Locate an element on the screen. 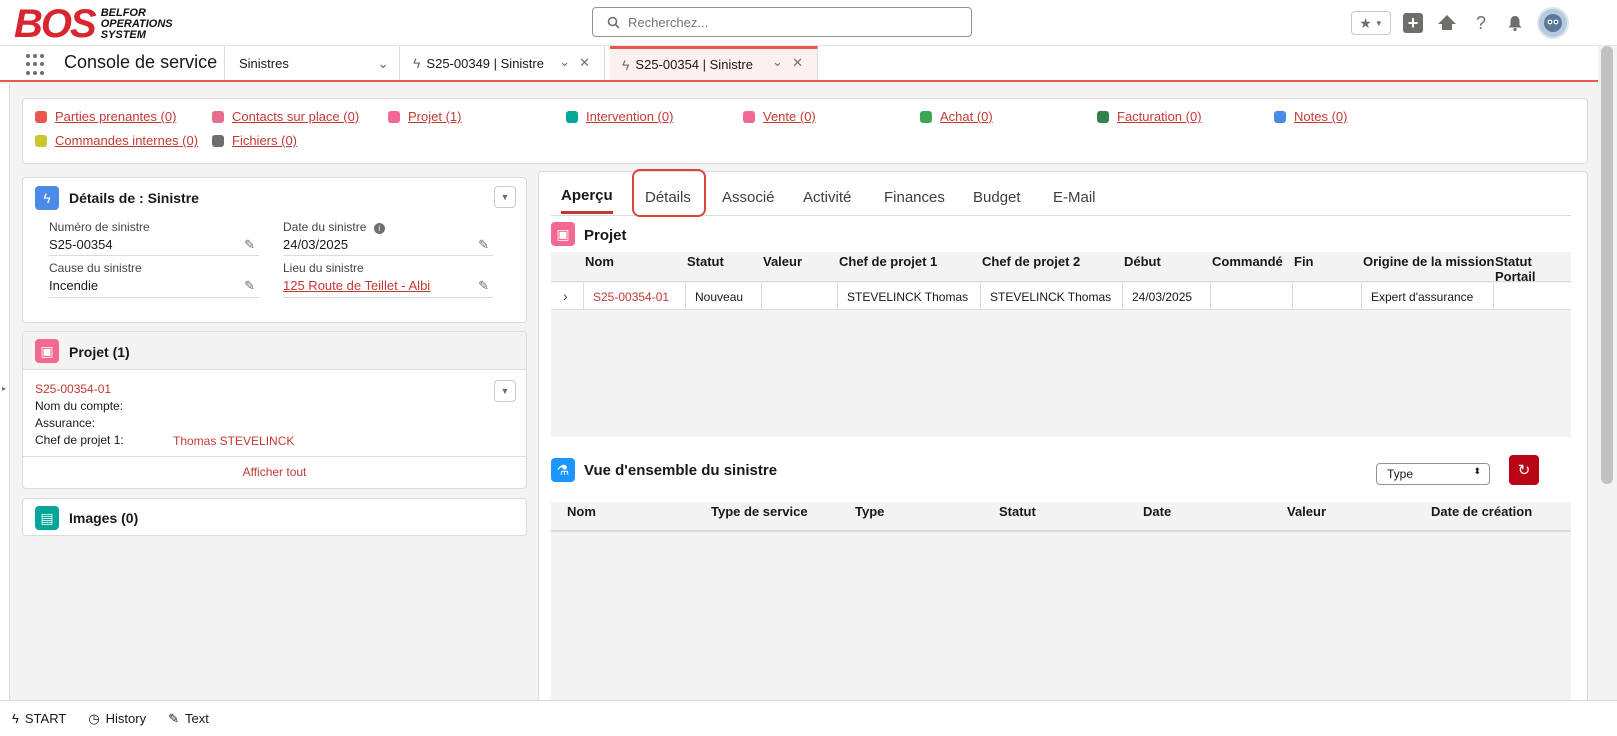  object-navigation-select: Sinistres ⌄ is located at coordinates (312, 63).